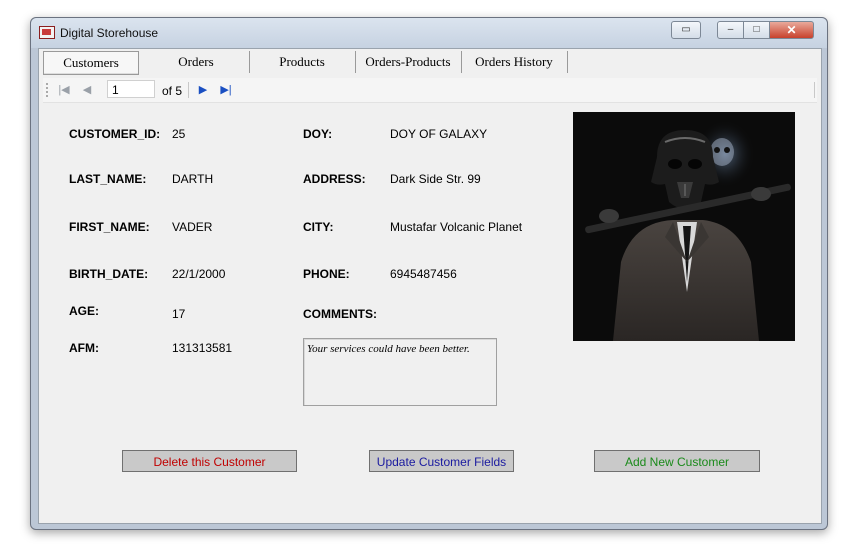  What do you see at coordinates (791, 30) in the screenshot?
I see `close-button: ✕` at bounding box center [791, 30].